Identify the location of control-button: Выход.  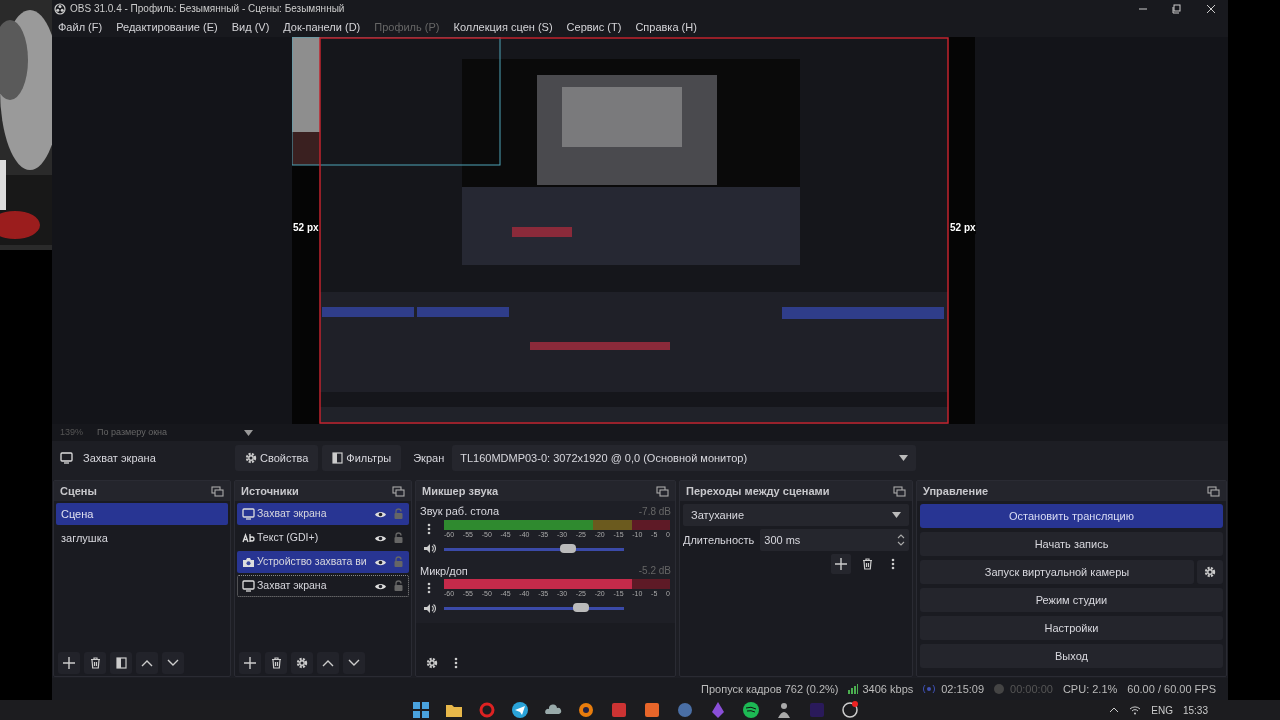
(1071, 656).